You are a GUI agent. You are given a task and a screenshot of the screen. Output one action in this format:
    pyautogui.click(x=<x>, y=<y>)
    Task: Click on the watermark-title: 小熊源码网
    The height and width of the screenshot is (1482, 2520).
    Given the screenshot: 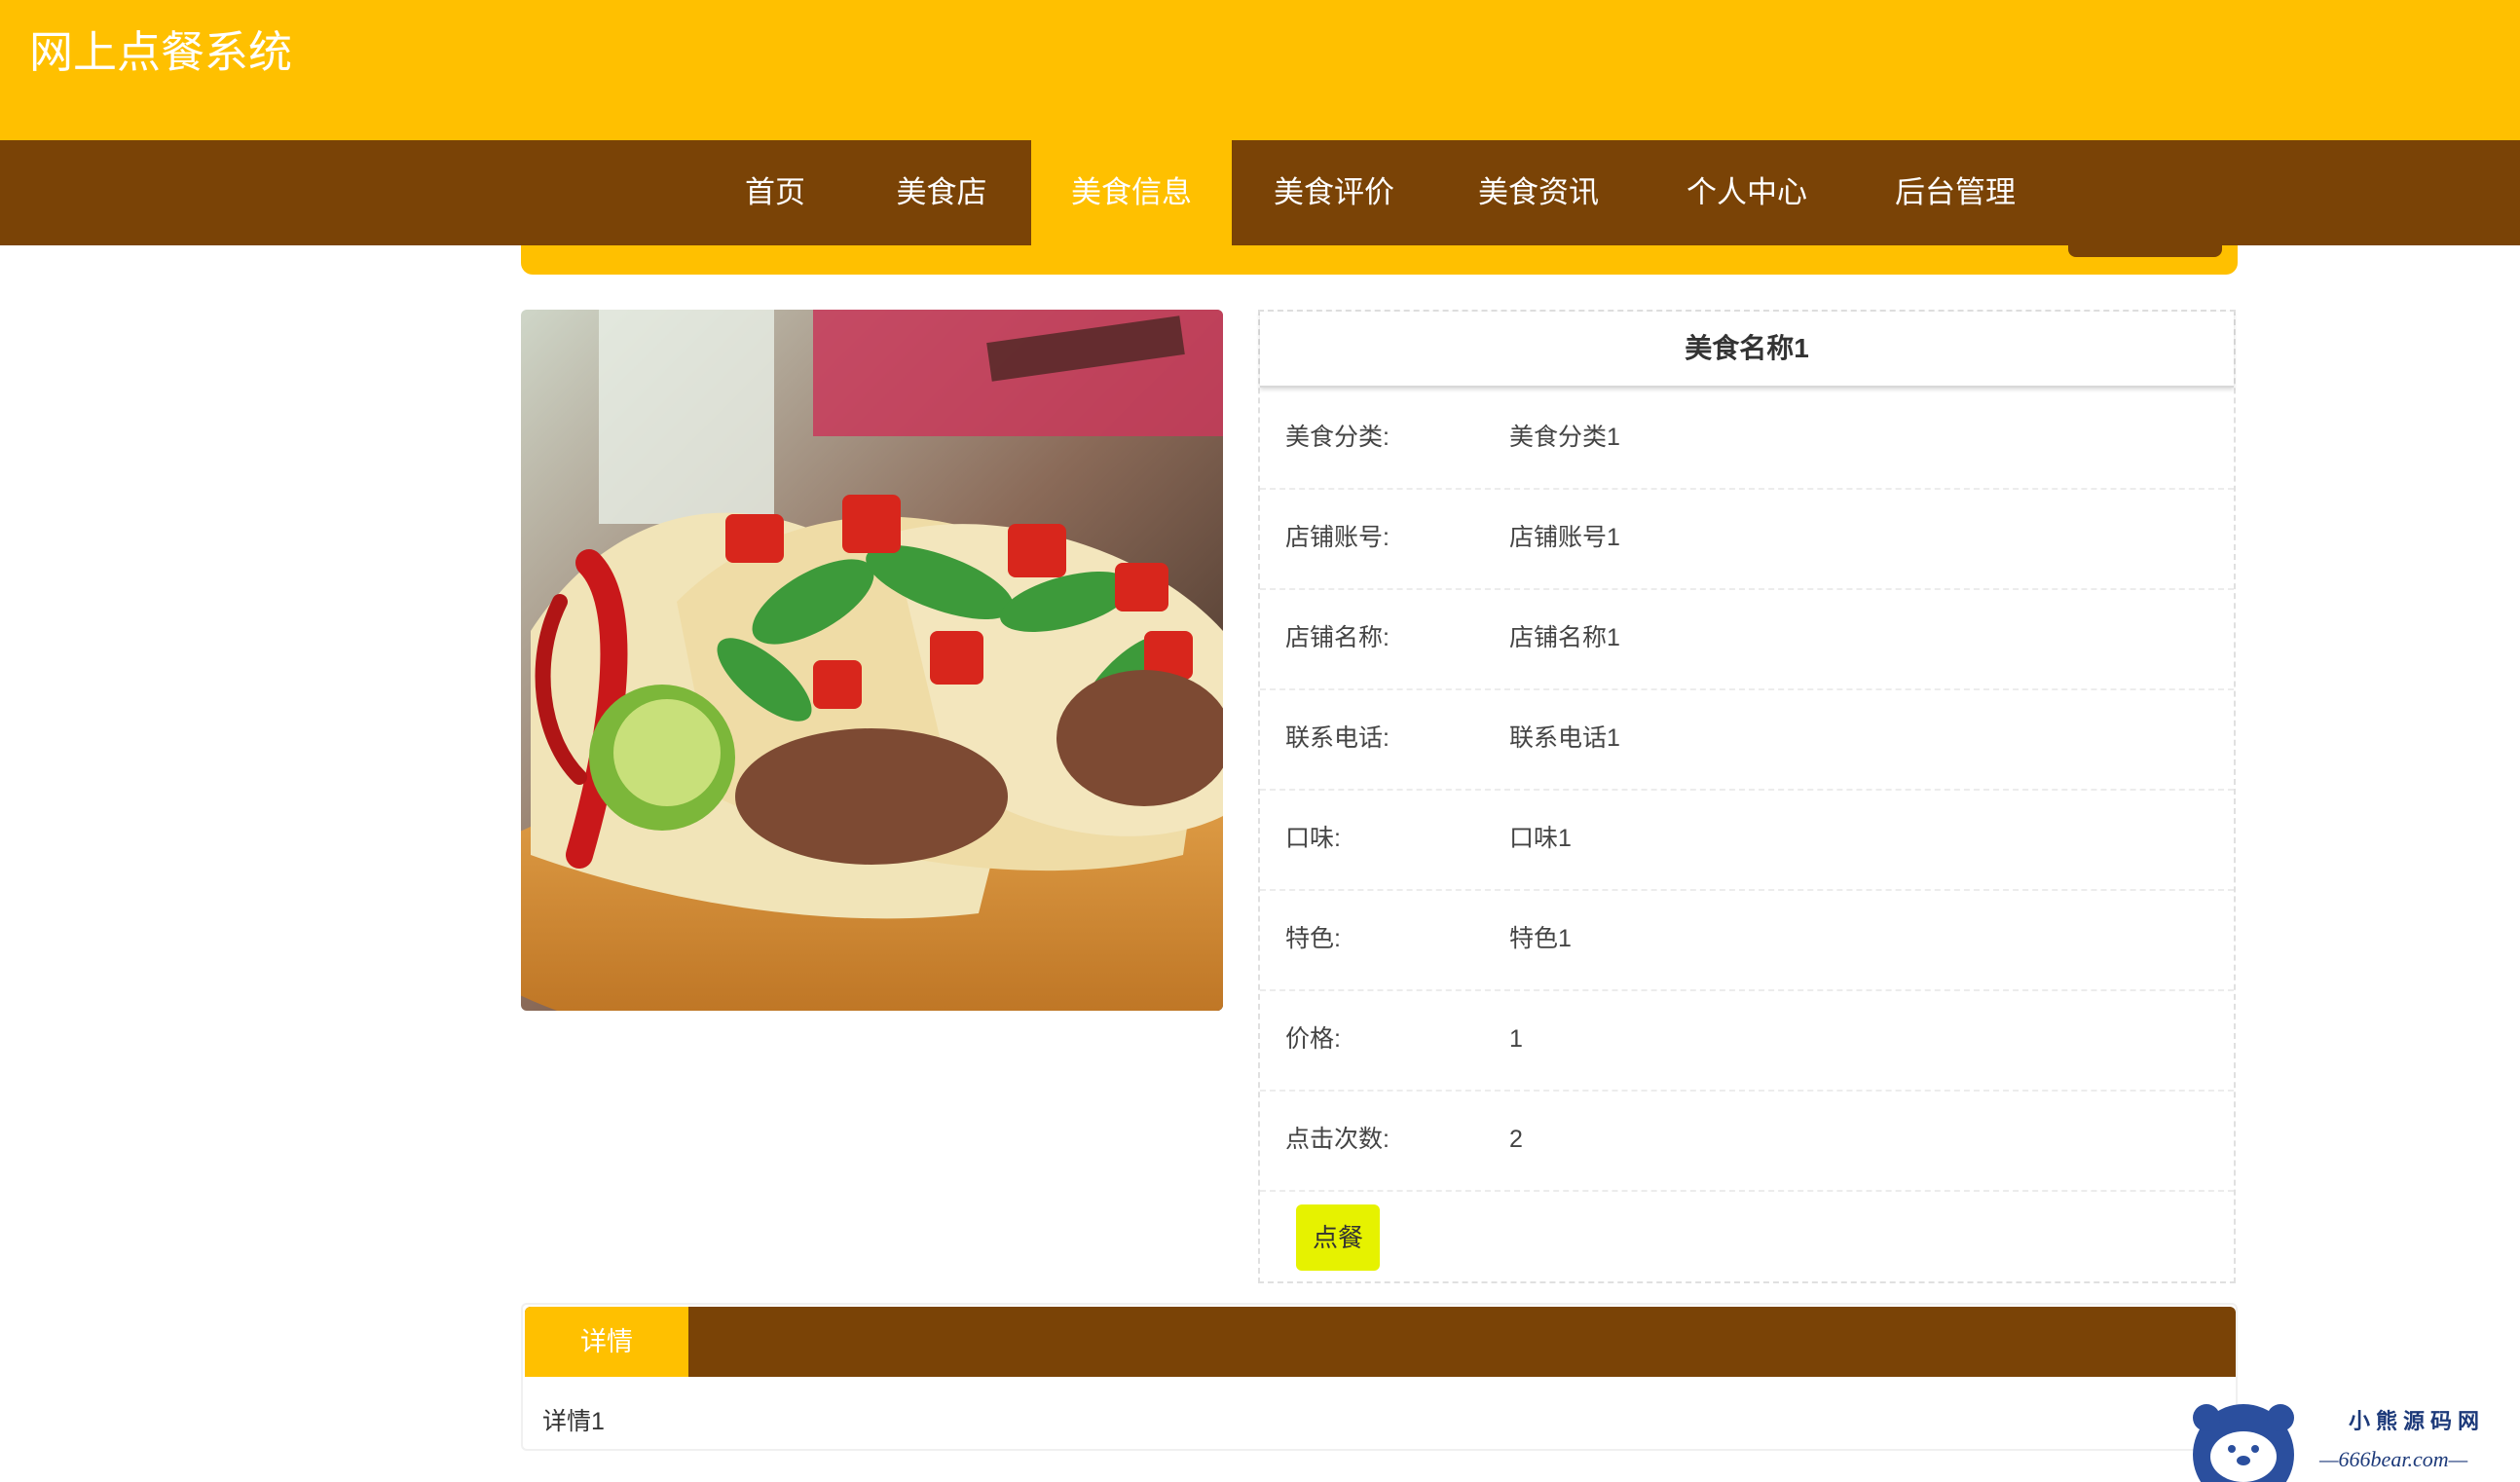 What is the action you would take?
    pyautogui.click(x=2417, y=1421)
    